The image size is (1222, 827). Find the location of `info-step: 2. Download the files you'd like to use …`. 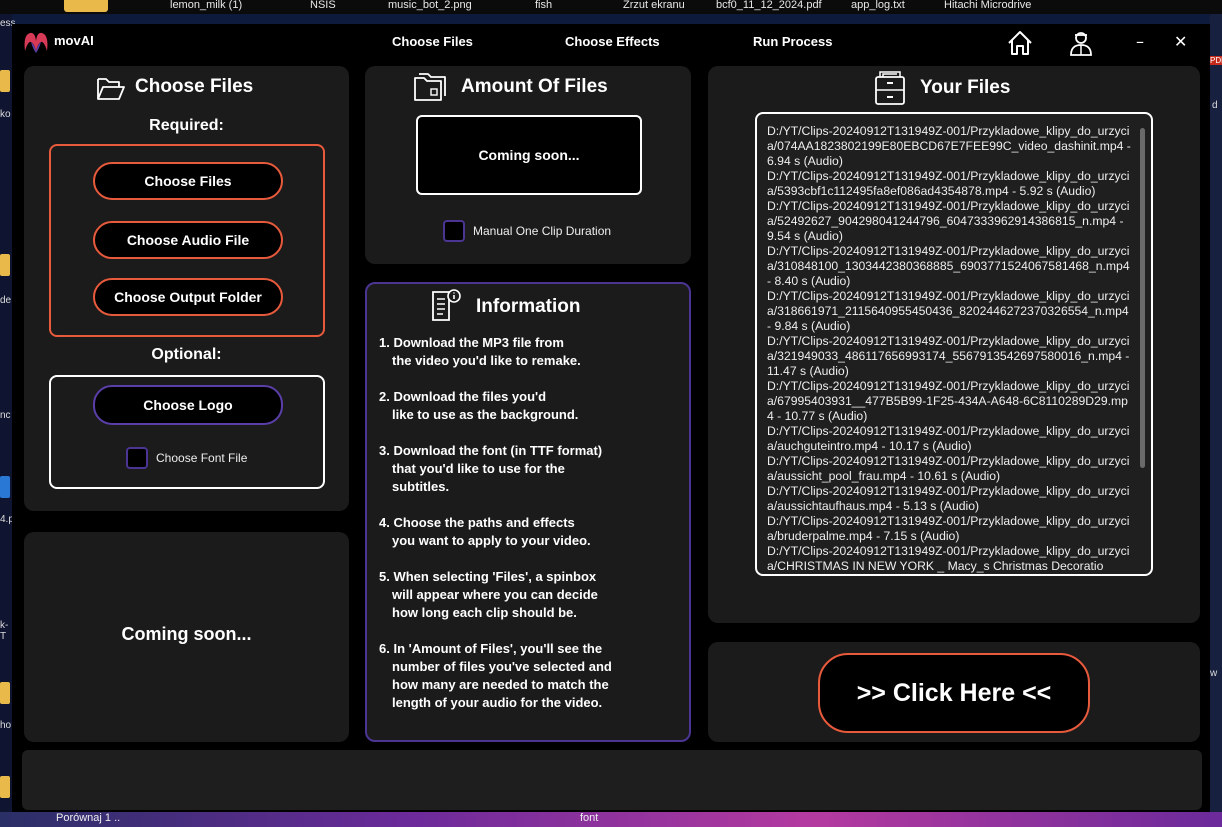

info-step: 2. Download the files you'd like to use … is located at coordinates (529, 406).